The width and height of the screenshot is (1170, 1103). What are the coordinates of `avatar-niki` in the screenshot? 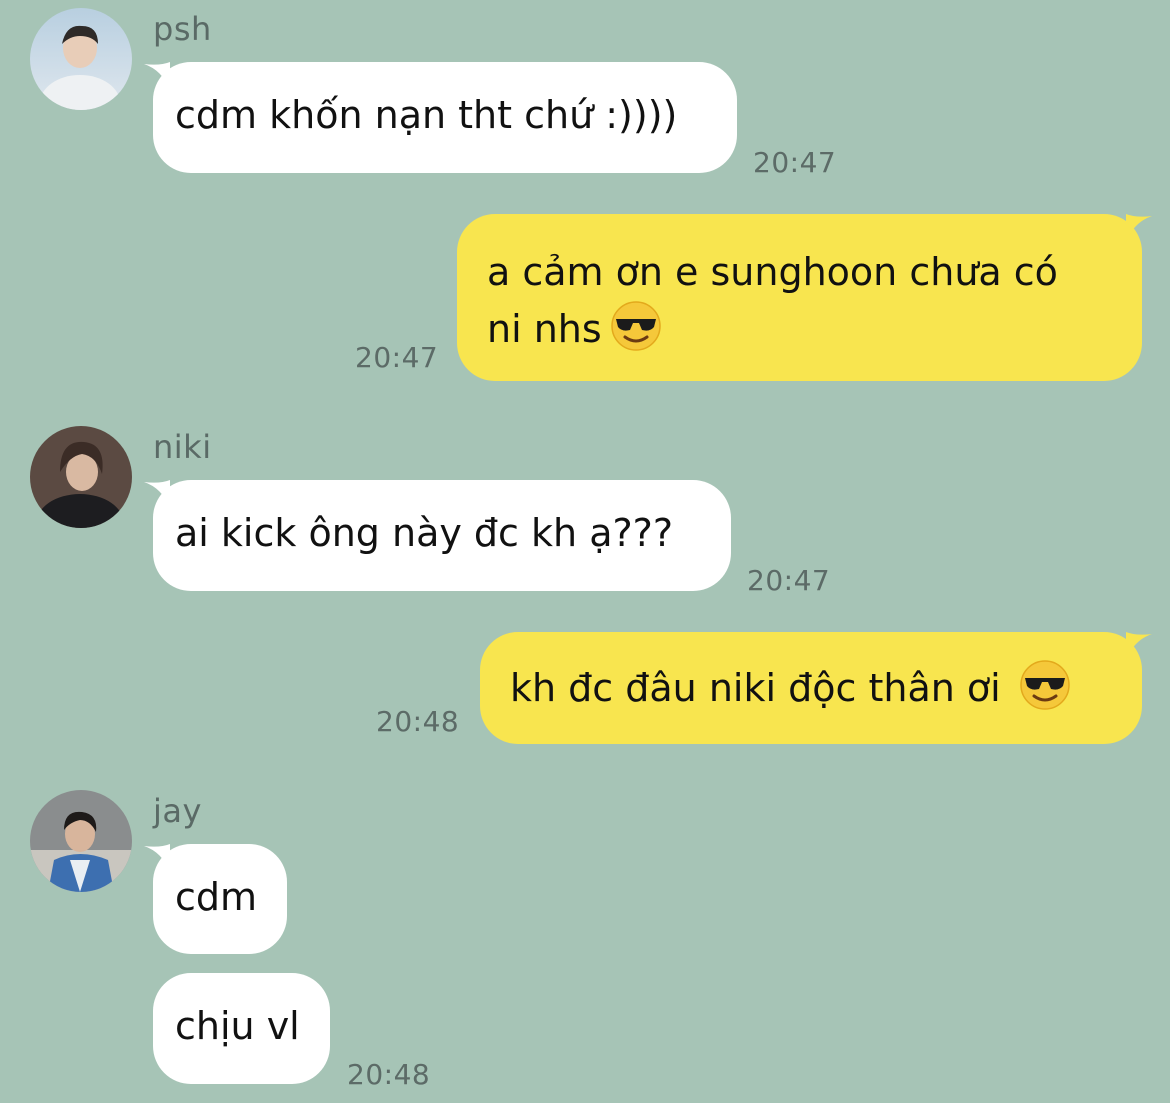 It's located at (81, 477).